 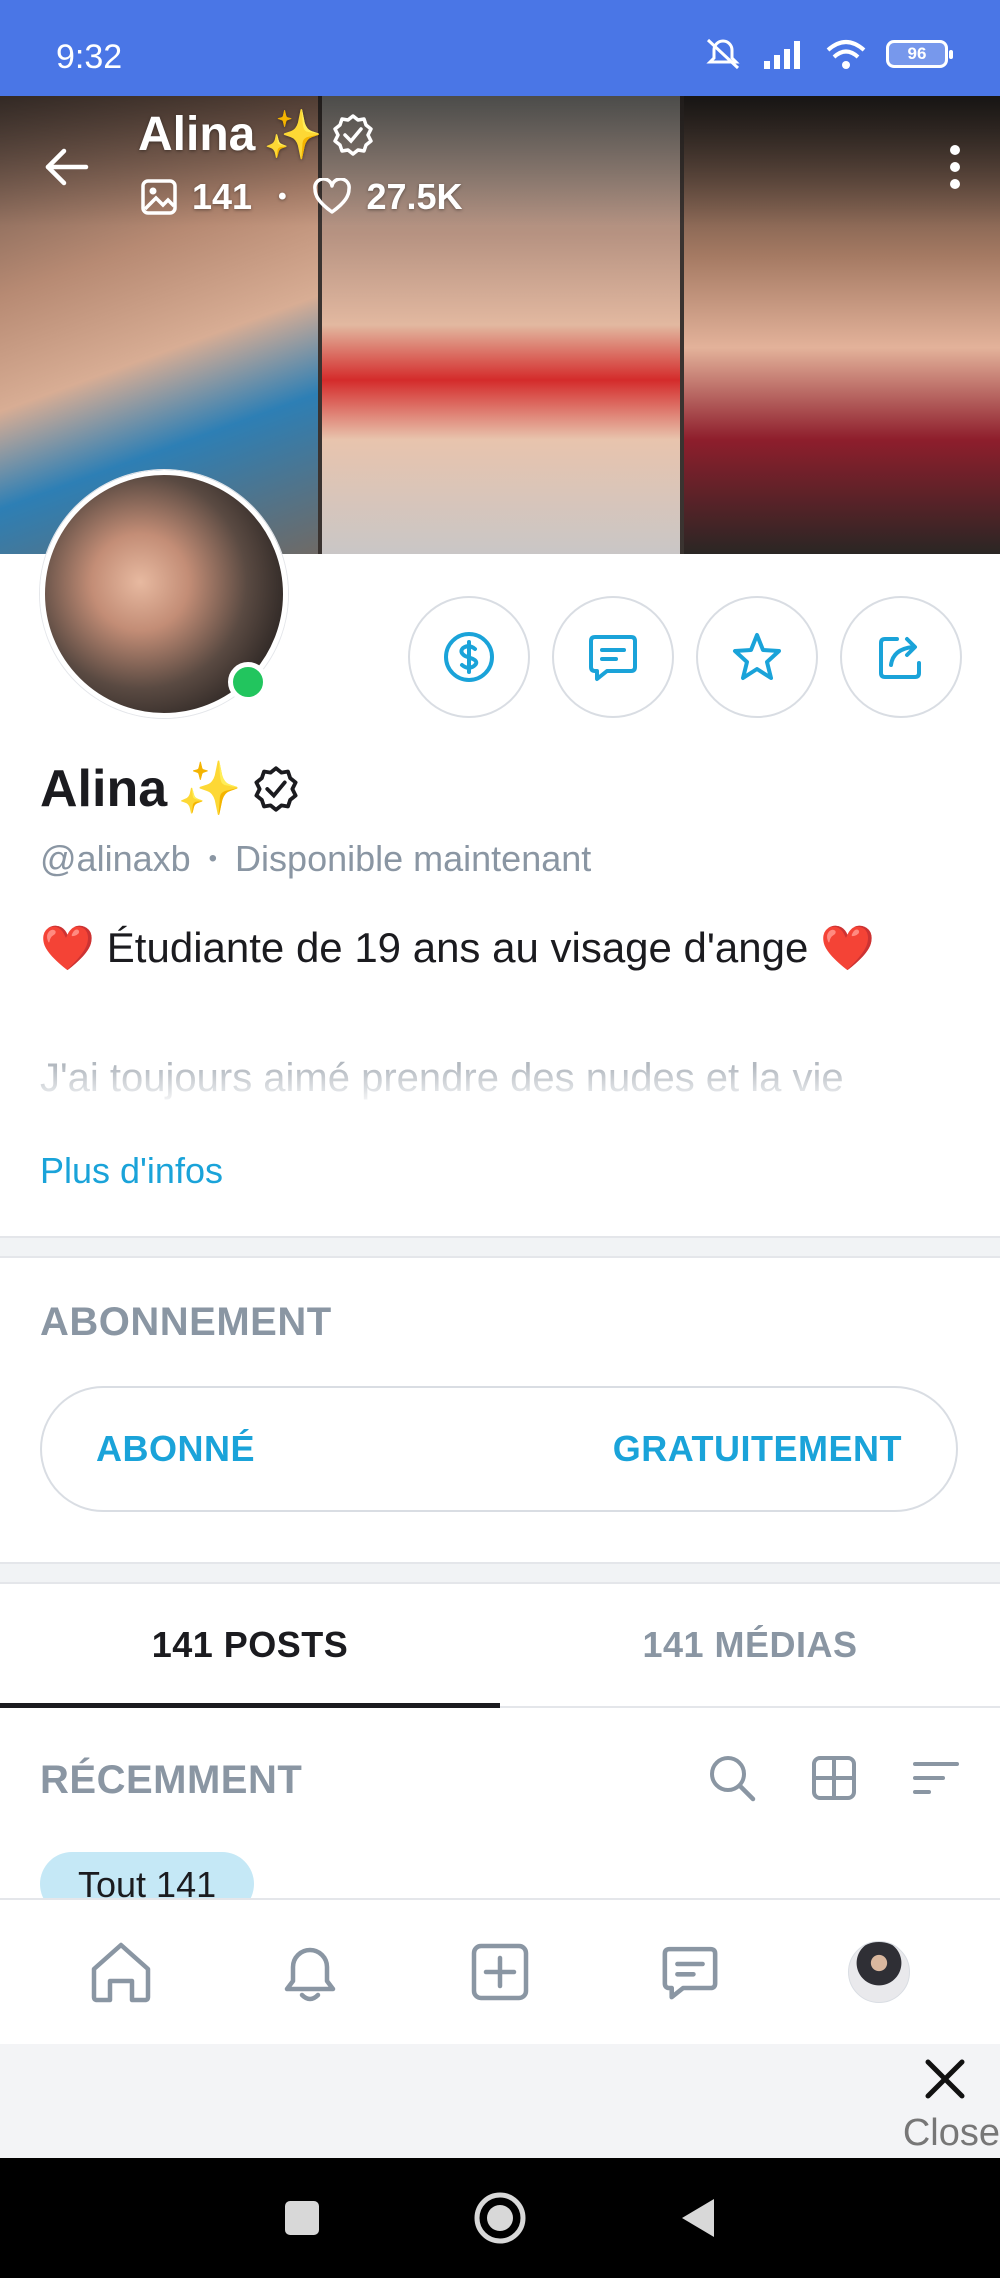 I want to click on share-button, so click(x=901, y=657).